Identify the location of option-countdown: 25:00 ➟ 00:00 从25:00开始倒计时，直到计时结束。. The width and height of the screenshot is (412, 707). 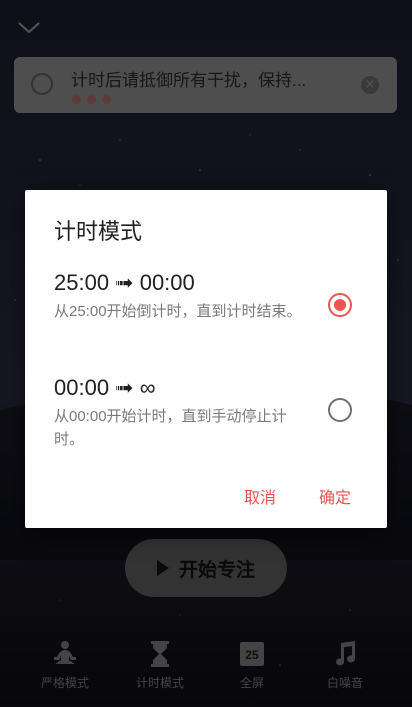
(209, 296).